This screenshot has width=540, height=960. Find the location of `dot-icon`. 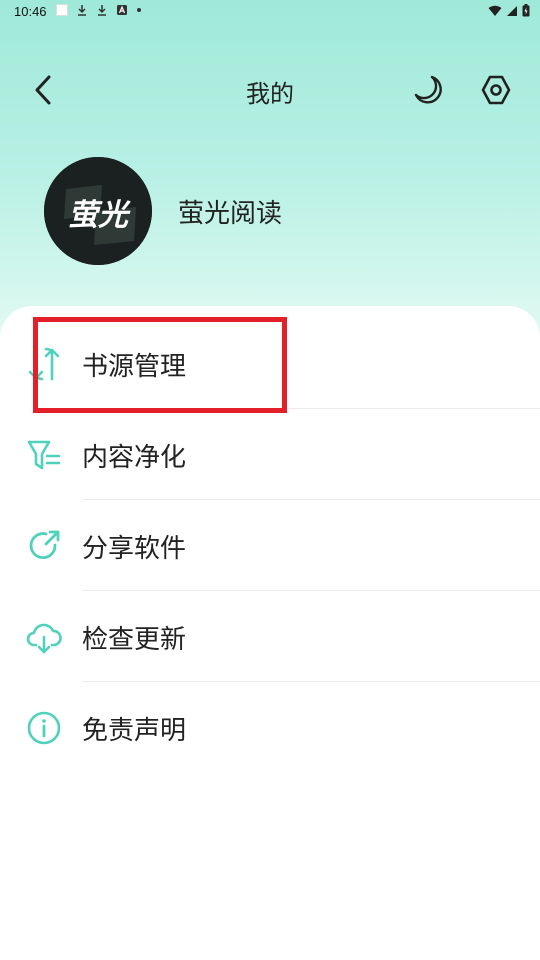

dot-icon is located at coordinates (139, 10).